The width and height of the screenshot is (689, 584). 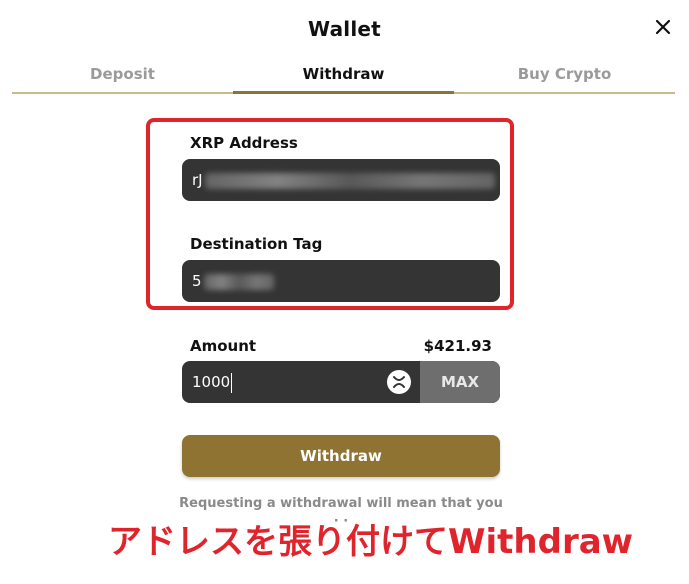 What do you see at coordinates (460, 382) in the screenshot?
I see `max-button: MAX` at bounding box center [460, 382].